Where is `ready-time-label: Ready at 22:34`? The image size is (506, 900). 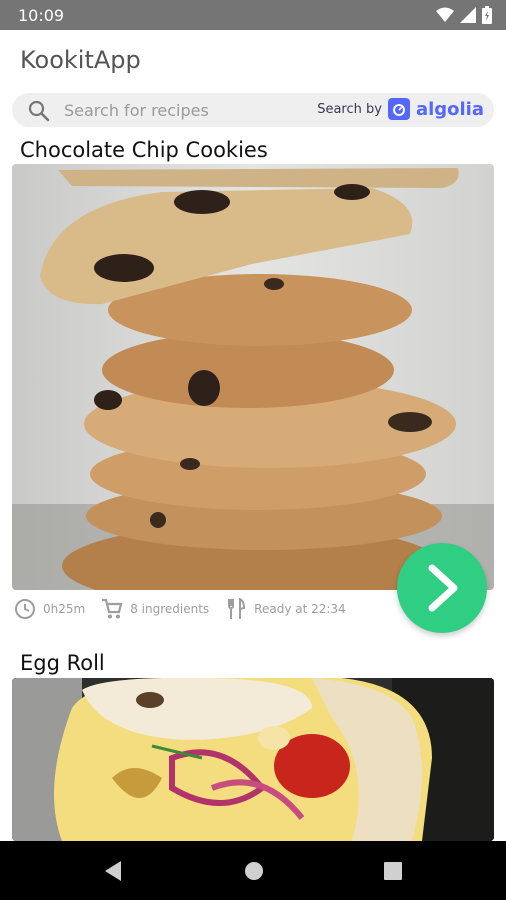 ready-time-label: Ready at 22:34 is located at coordinates (300, 609).